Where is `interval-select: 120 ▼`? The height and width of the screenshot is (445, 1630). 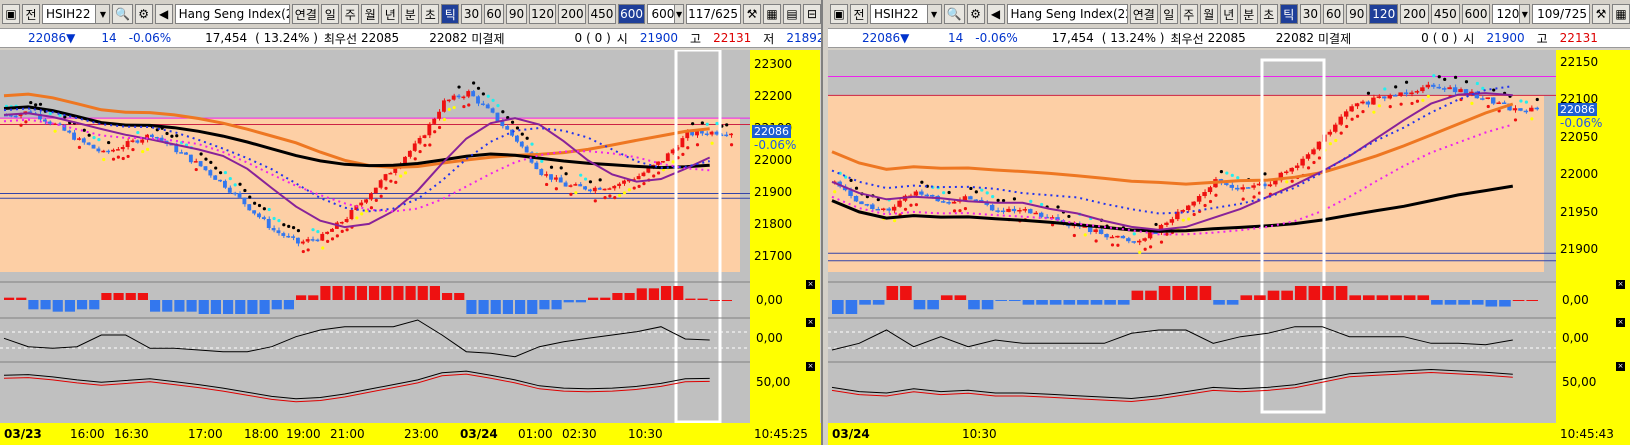
interval-select: 120 ▼ is located at coordinates (1511, 14).